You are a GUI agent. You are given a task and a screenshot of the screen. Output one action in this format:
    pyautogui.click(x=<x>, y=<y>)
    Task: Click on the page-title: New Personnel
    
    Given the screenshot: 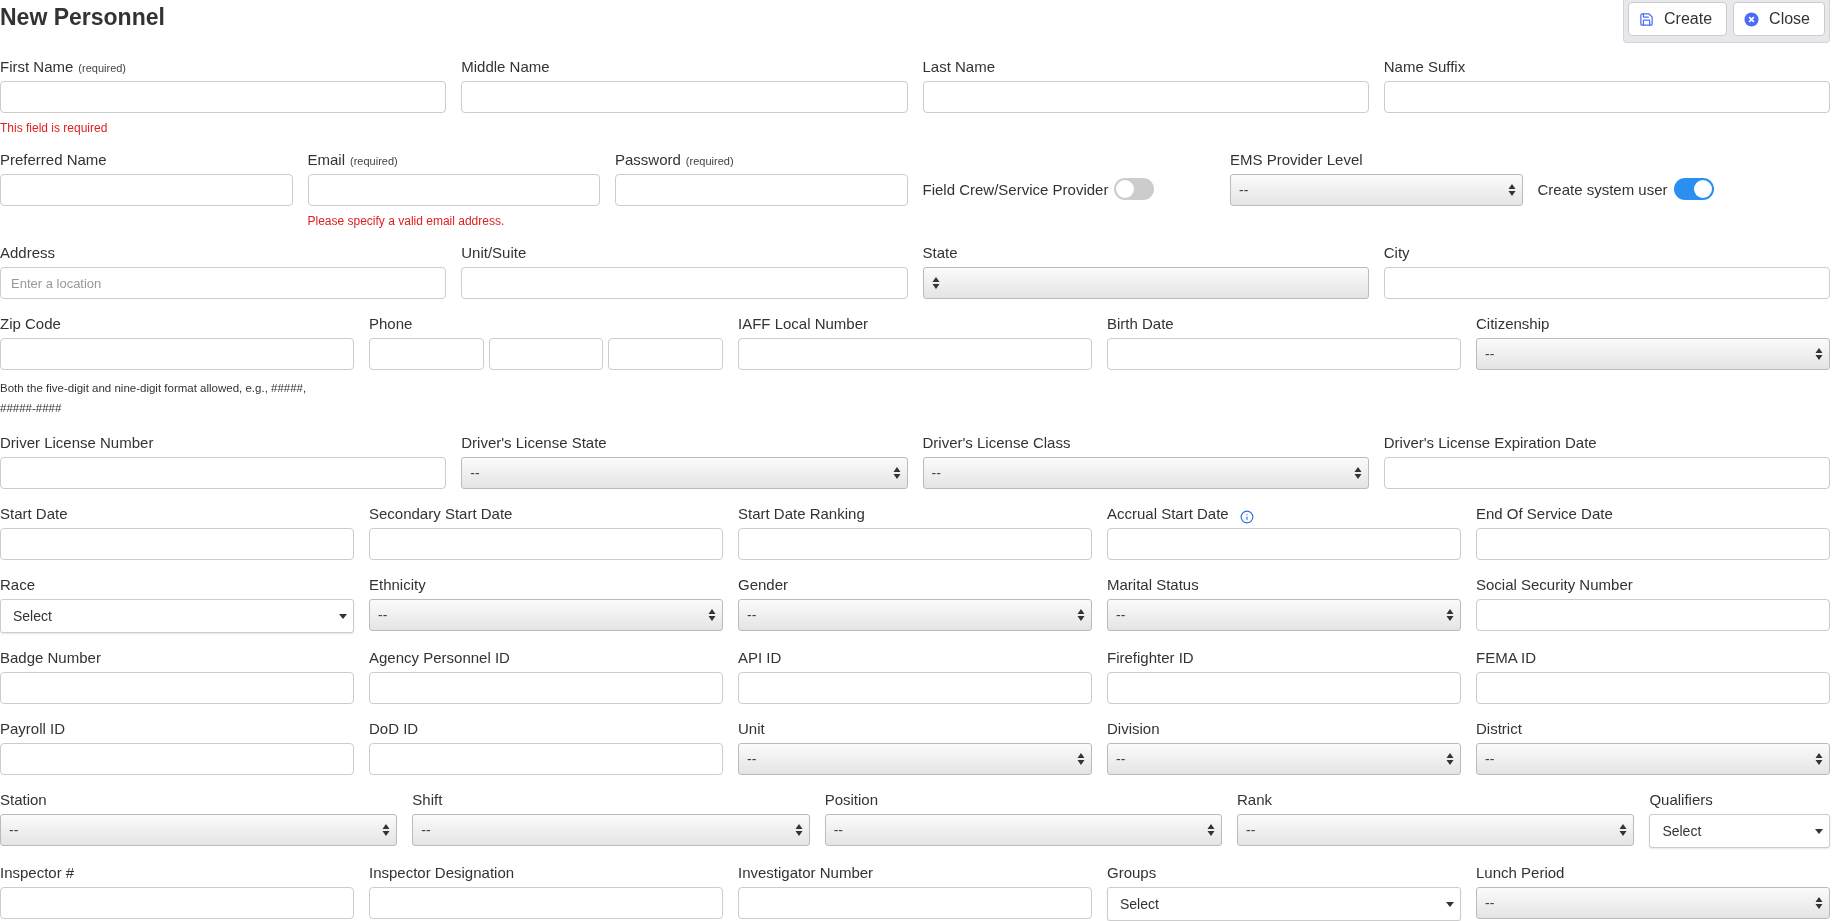 What is the action you would take?
    pyautogui.click(x=82, y=17)
    